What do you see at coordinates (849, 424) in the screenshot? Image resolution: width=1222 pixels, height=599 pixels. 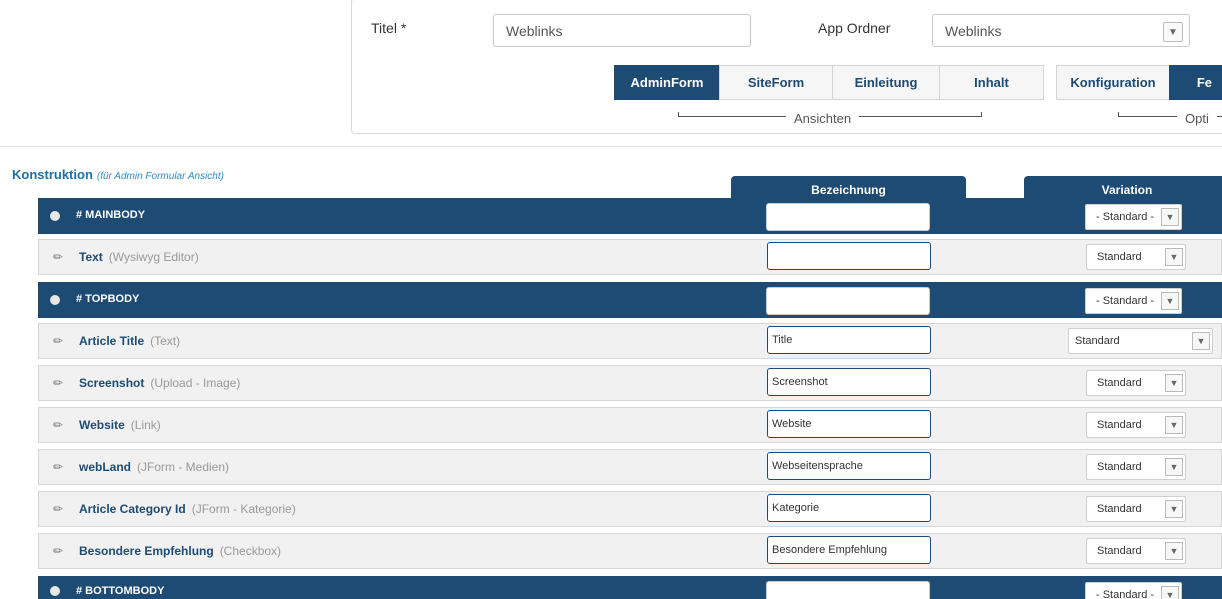 I see `bezeichnung-input: Website` at bounding box center [849, 424].